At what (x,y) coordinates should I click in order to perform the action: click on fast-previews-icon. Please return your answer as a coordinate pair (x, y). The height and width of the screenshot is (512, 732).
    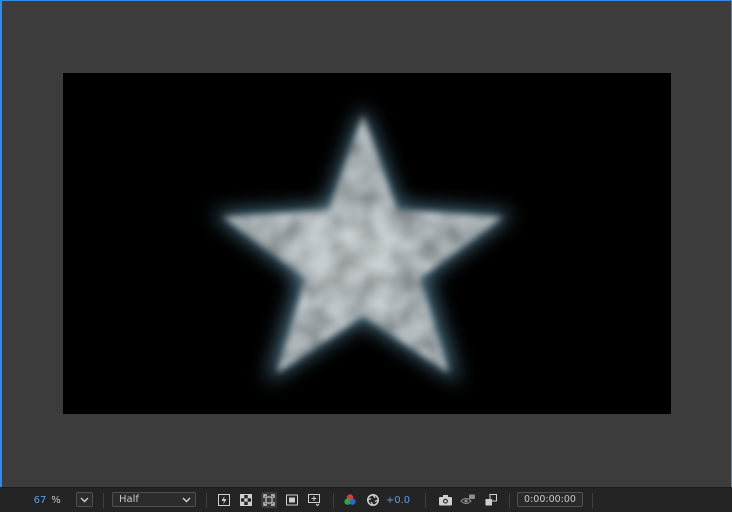
    Looking at the image, I should click on (224, 500).